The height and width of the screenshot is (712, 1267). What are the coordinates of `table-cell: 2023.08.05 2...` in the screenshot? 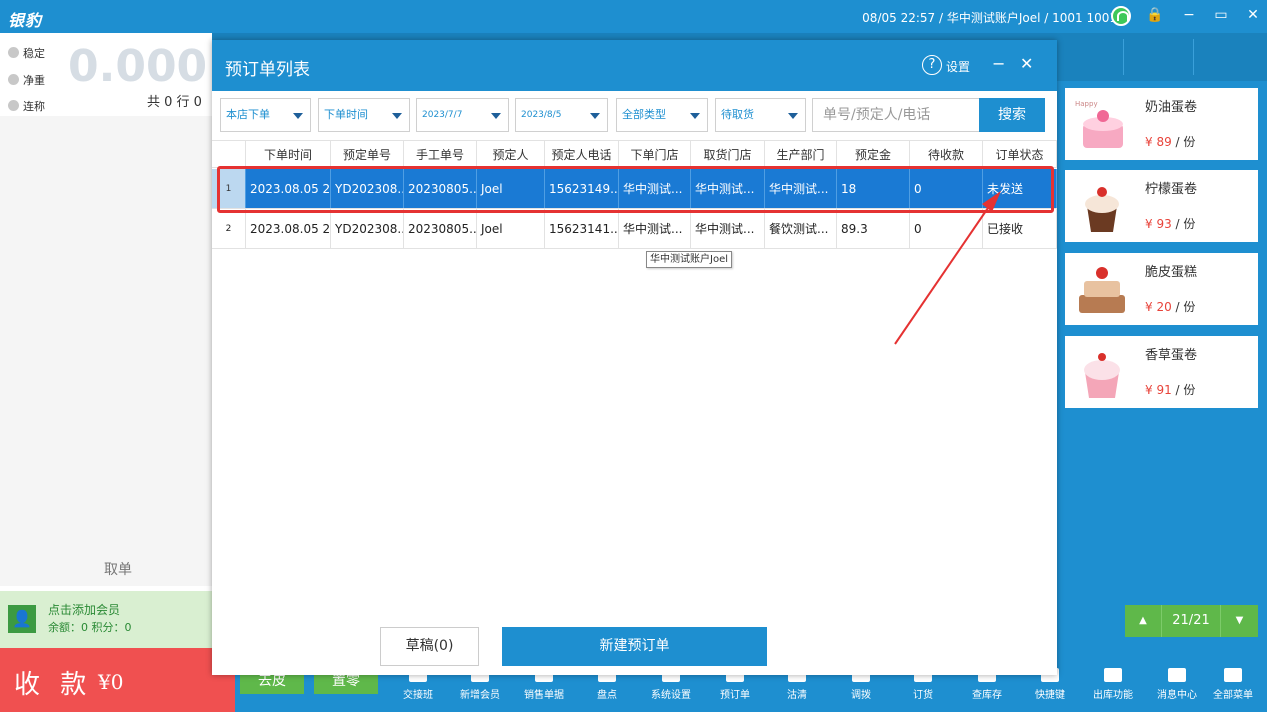 It's located at (288, 228).